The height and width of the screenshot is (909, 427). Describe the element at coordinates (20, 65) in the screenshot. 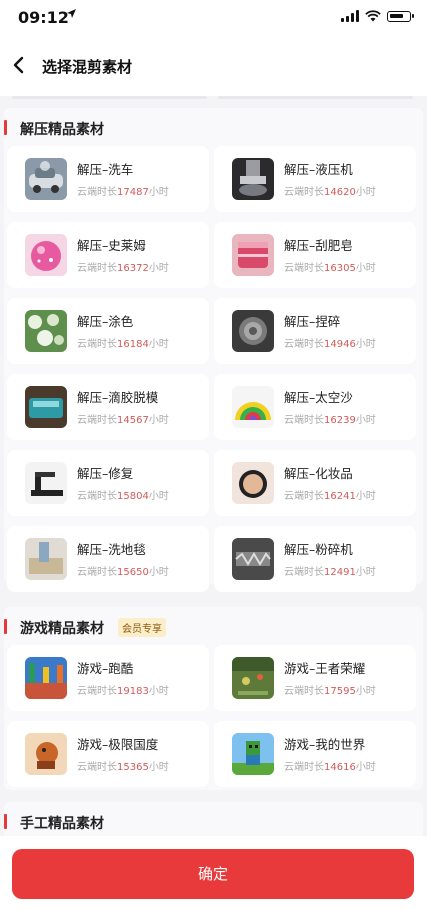

I see `back-chevron-icon` at that location.